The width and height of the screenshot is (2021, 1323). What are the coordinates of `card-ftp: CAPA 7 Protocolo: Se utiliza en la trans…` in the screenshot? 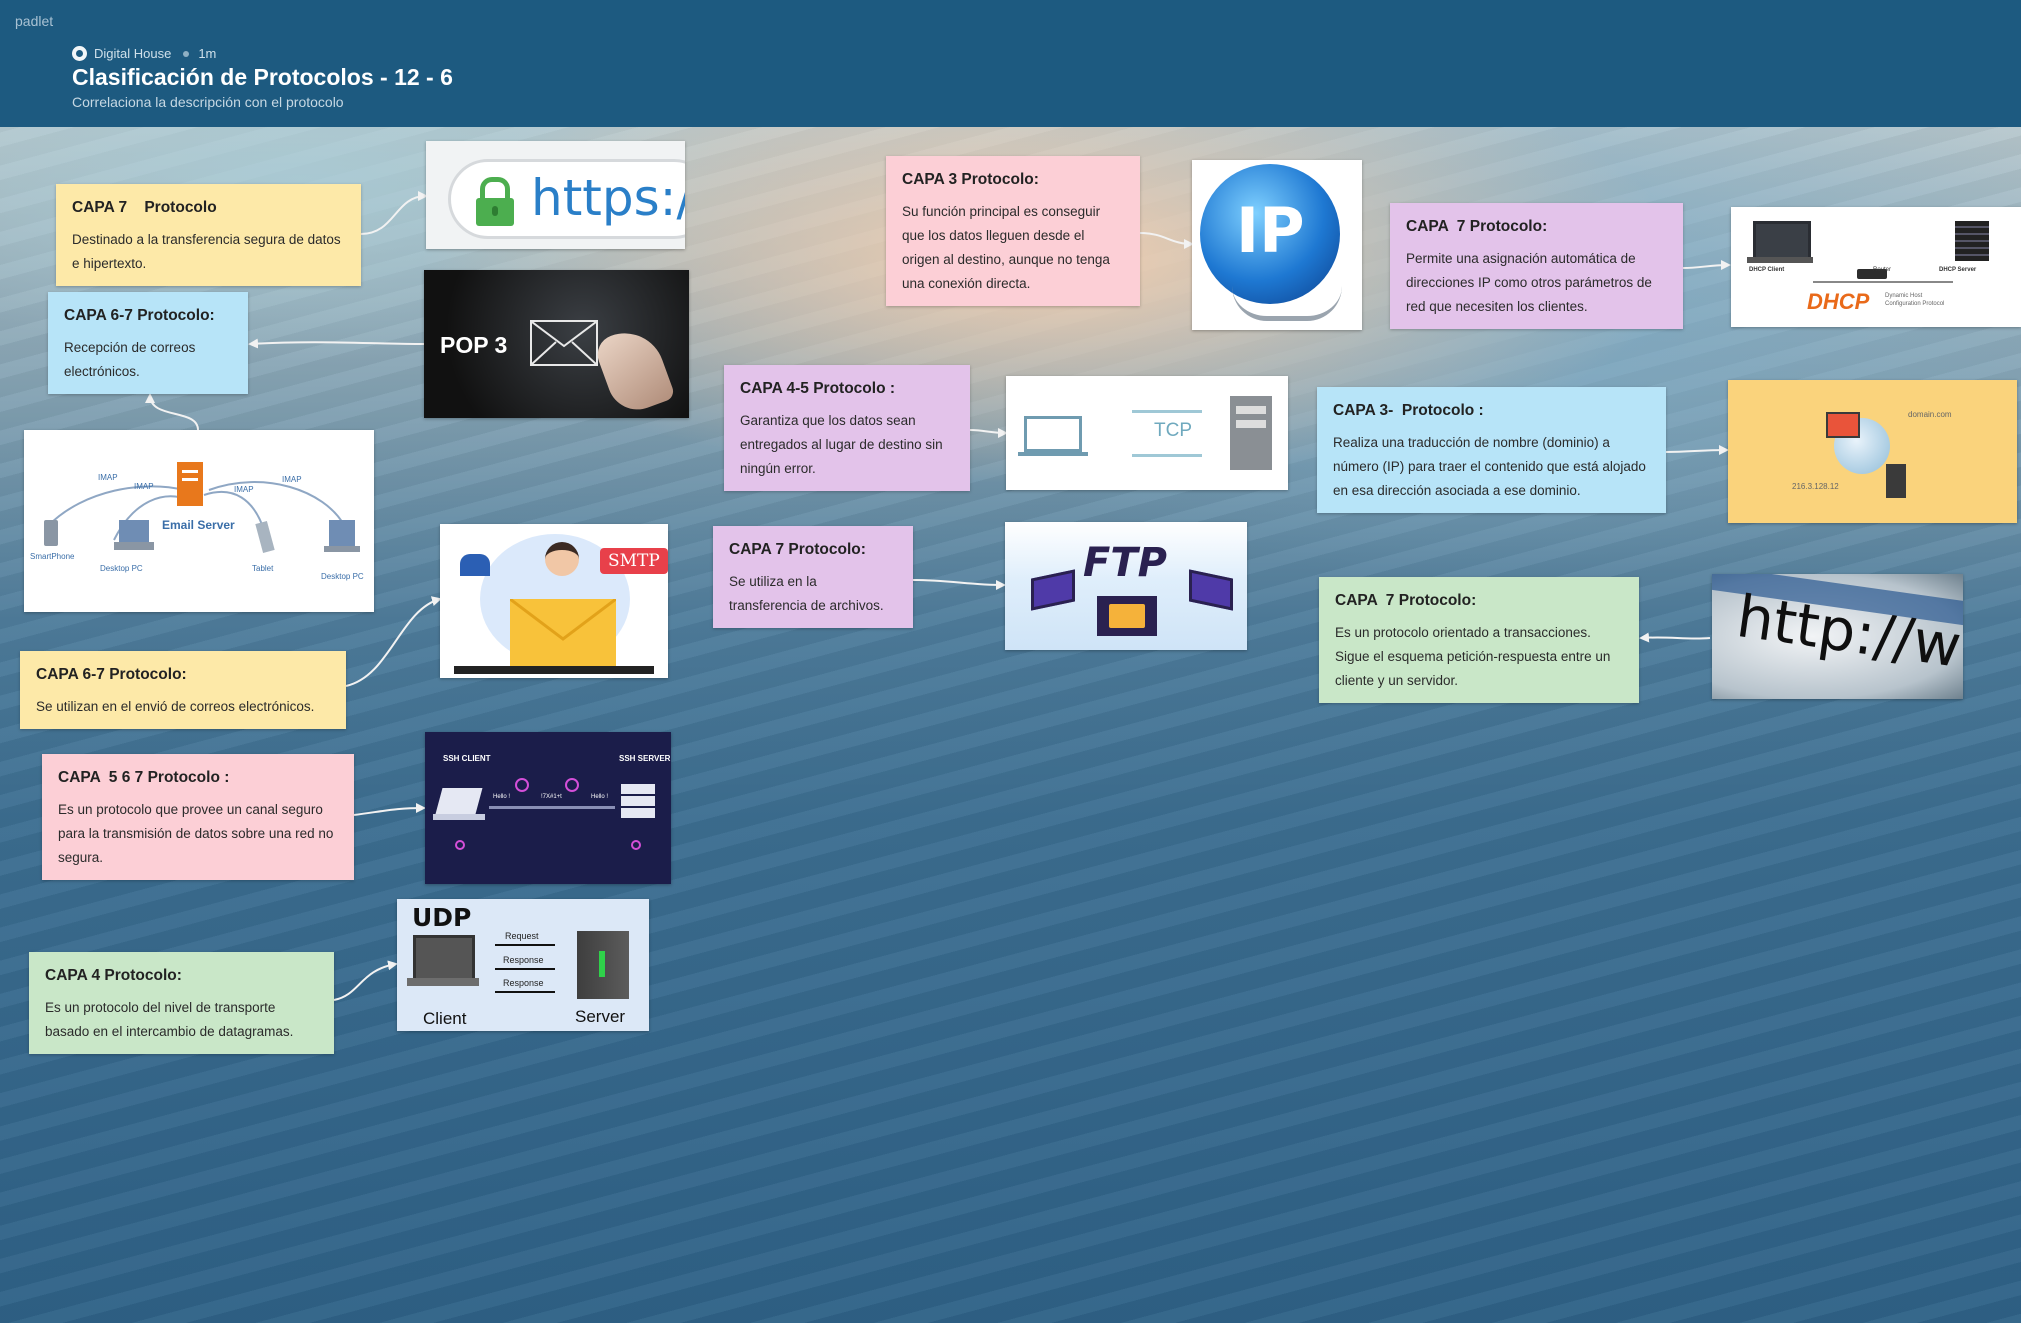 It's located at (813, 577).